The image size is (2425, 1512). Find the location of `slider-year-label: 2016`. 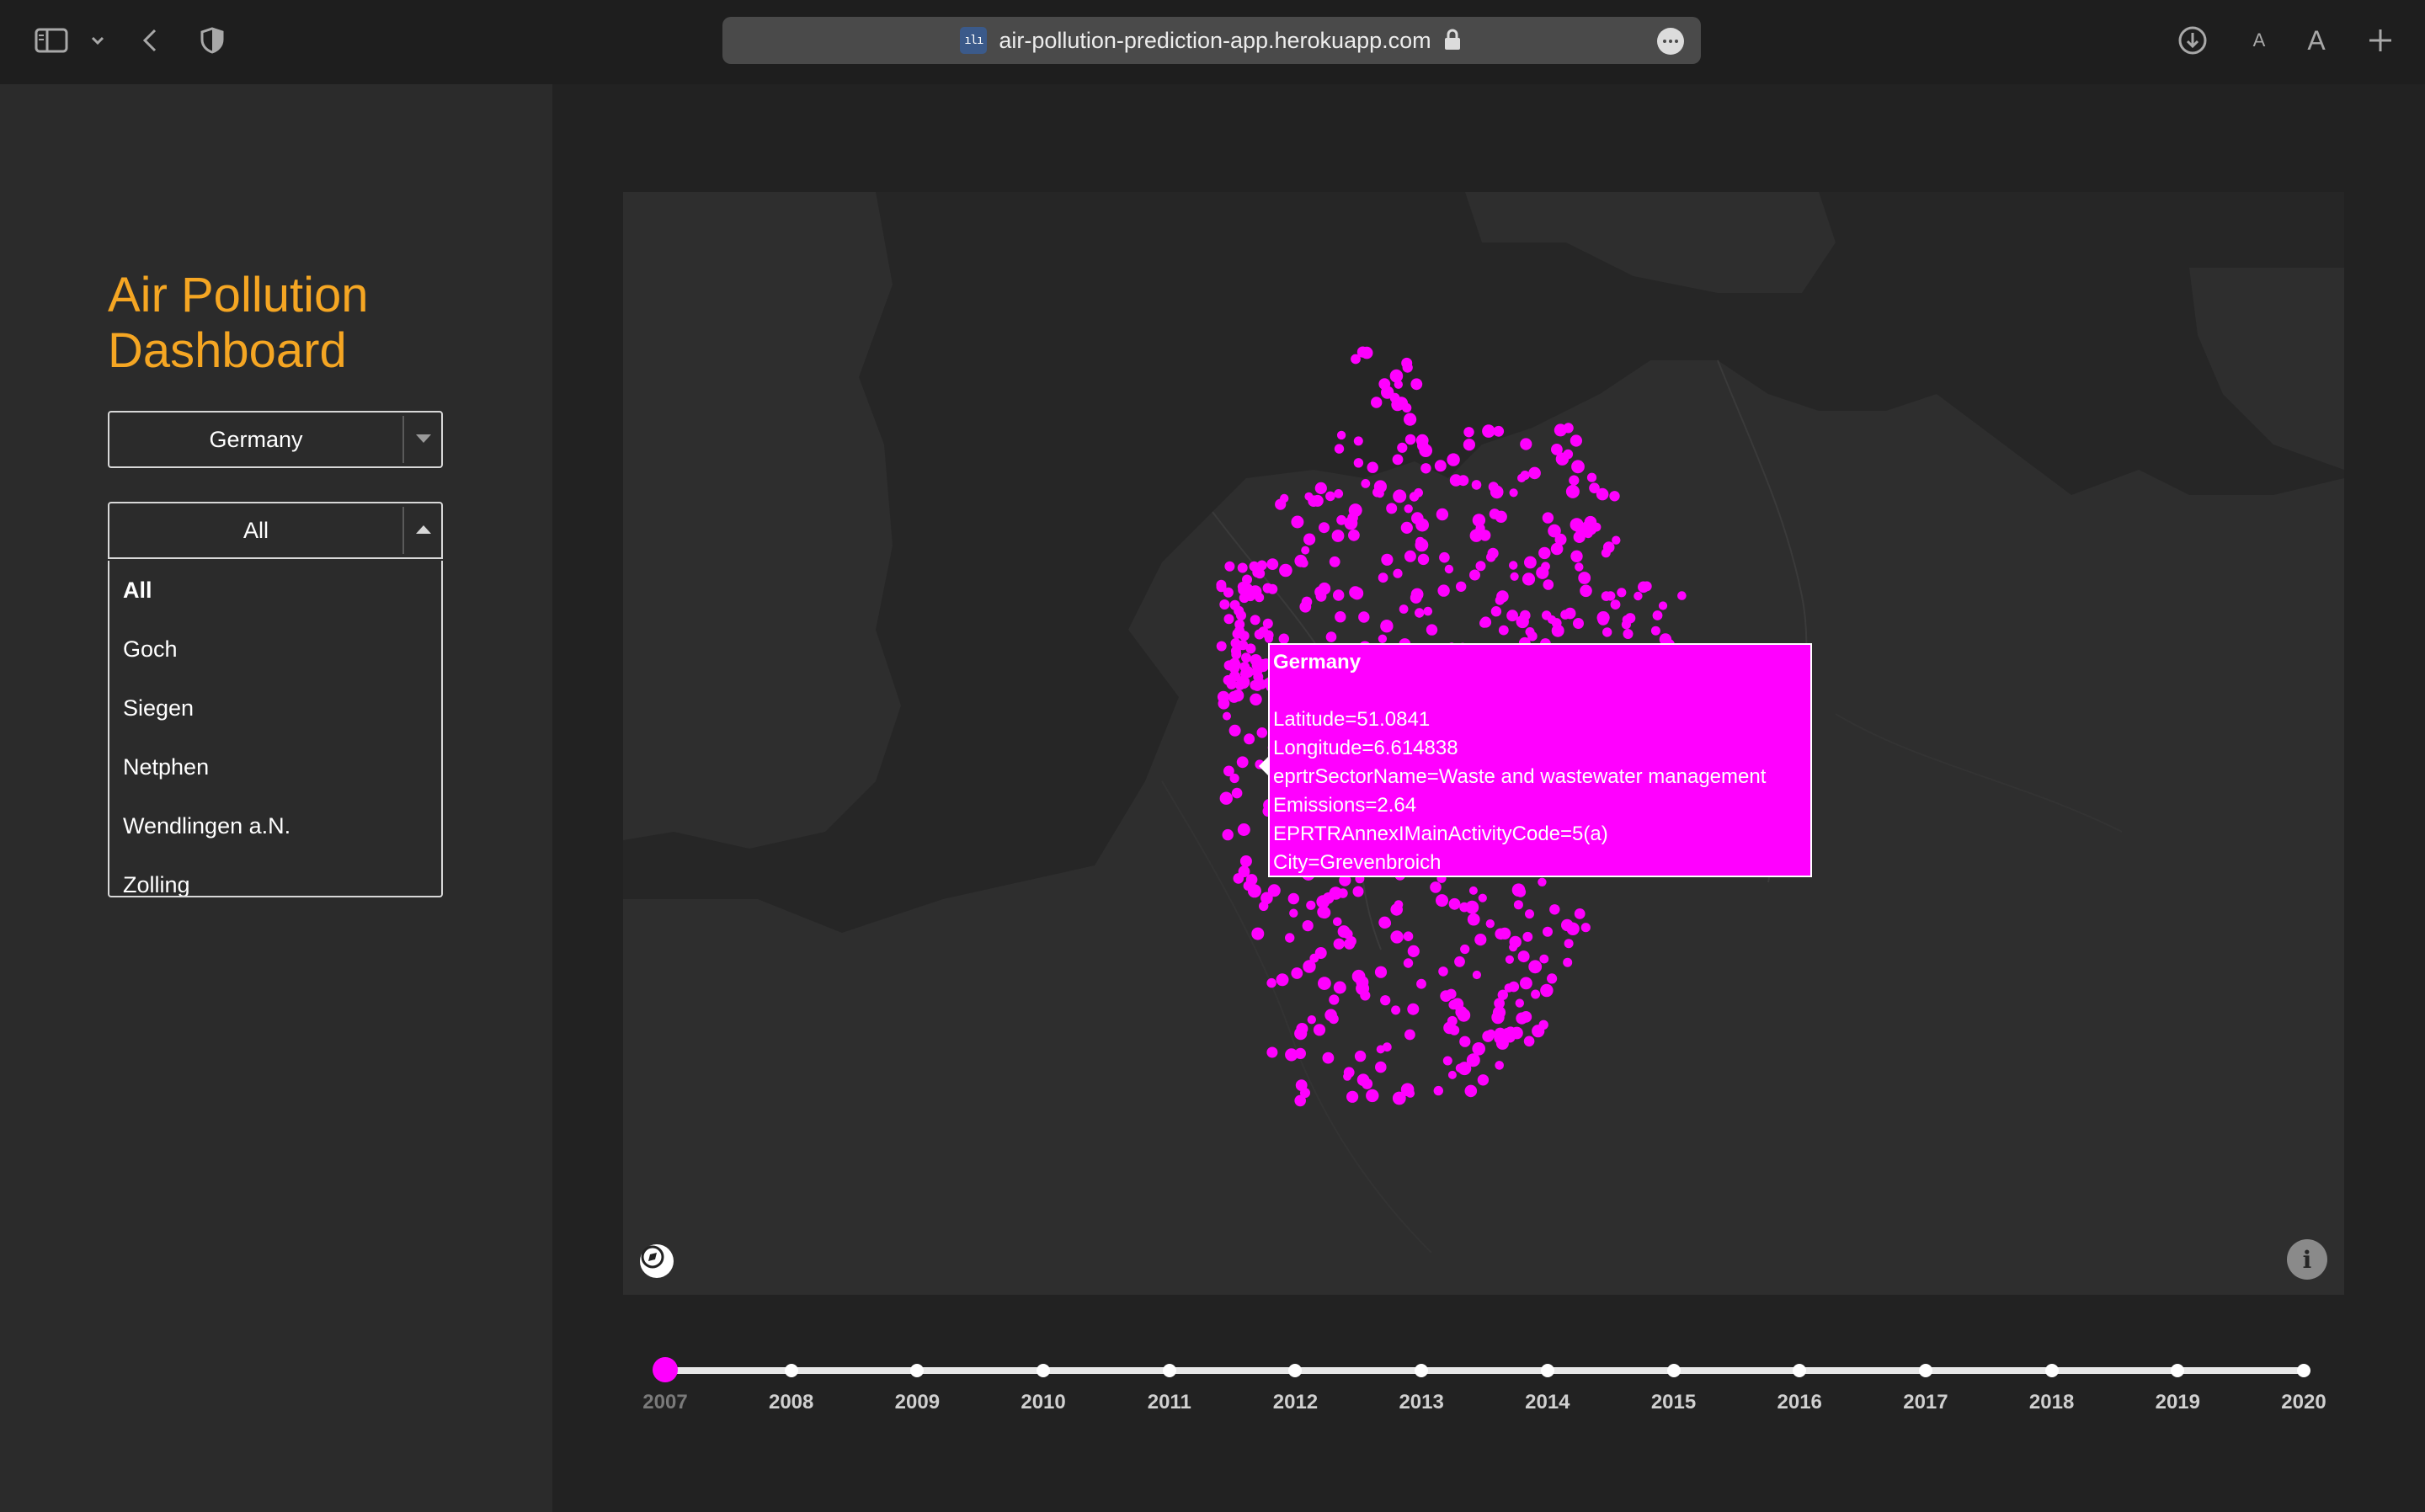

slider-year-label: 2016 is located at coordinates (1799, 1403).